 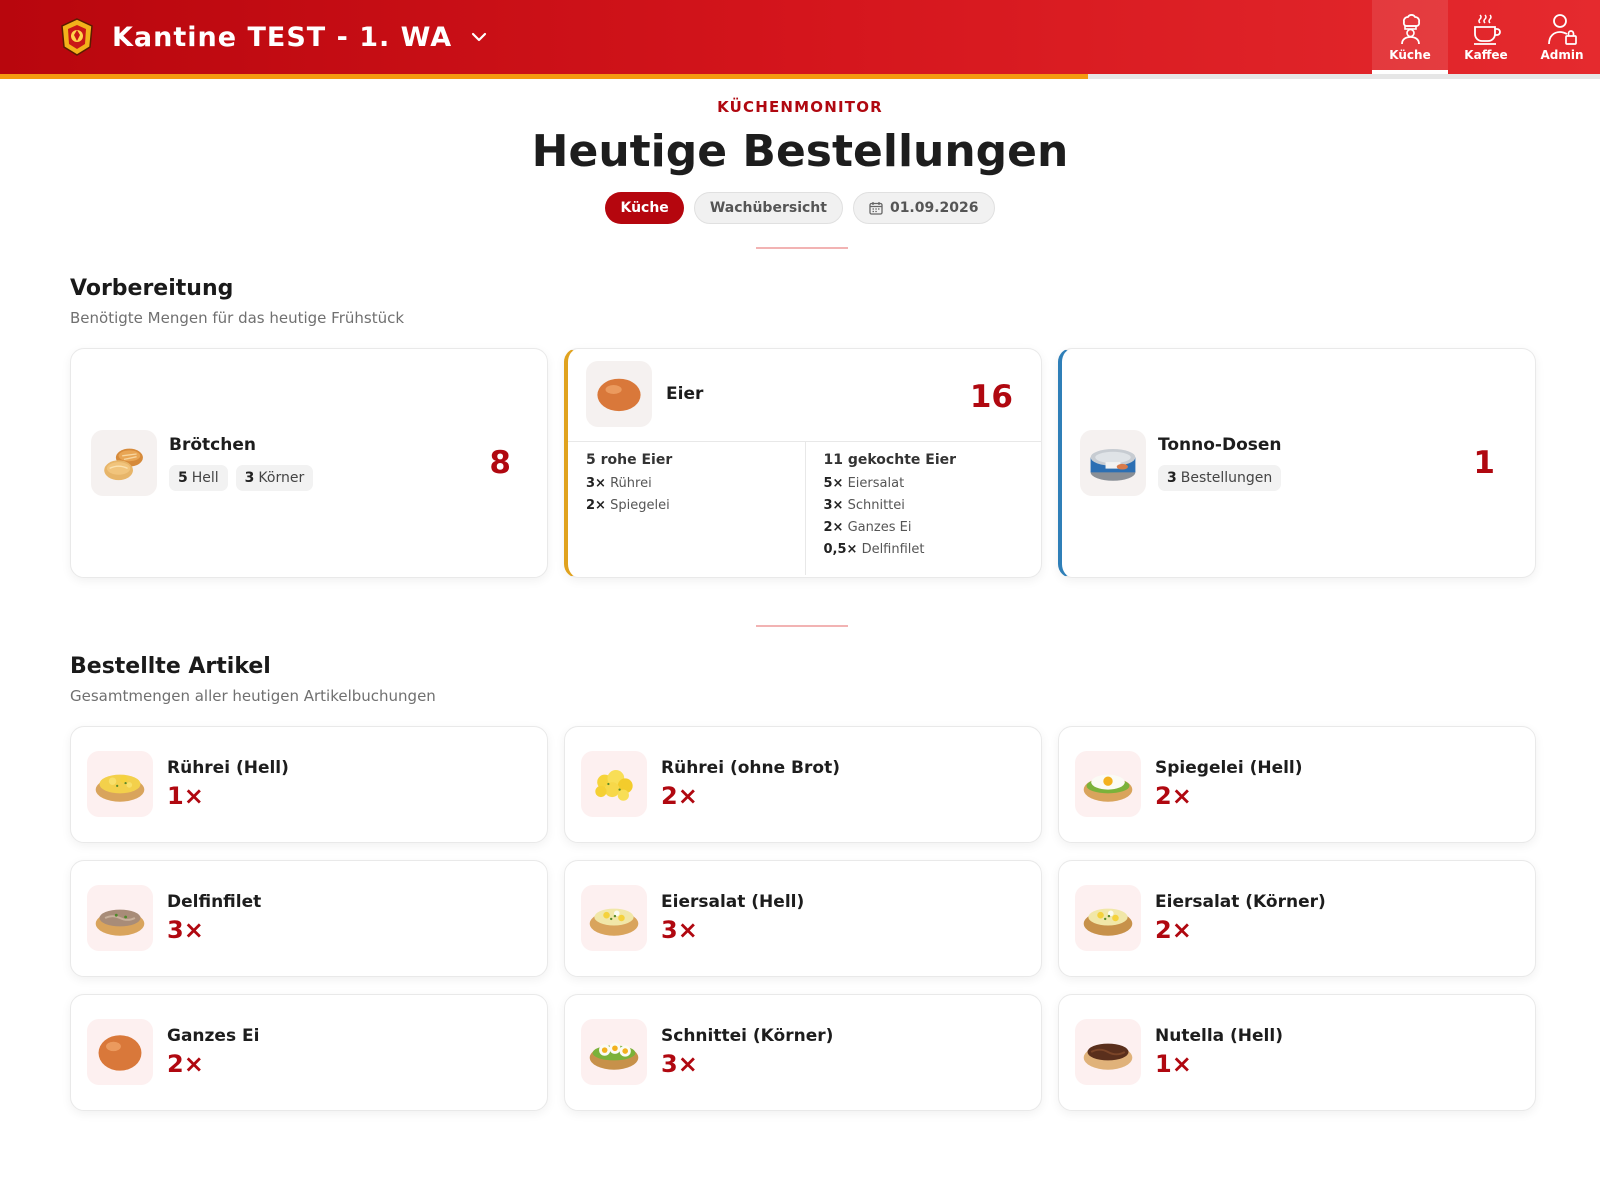 What do you see at coordinates (1486, 55) in the screenshot?
I see `nav-label: Kaffee` at bounding box center [1486, 55].